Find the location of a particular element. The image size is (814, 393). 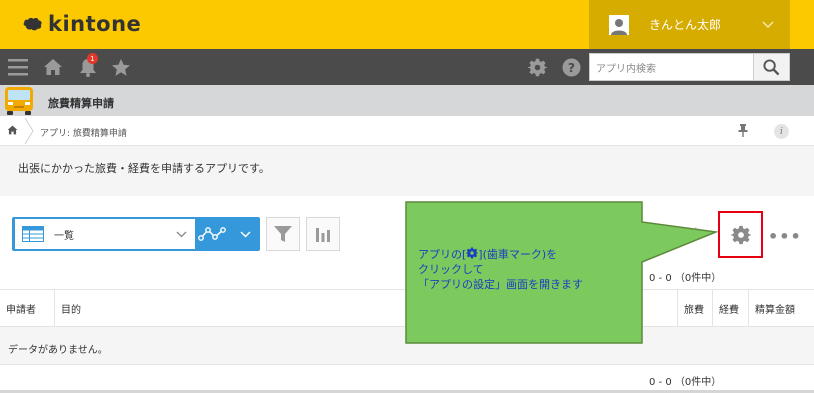

column-header-expenses: 経費 is located at coordinates (731, 308).